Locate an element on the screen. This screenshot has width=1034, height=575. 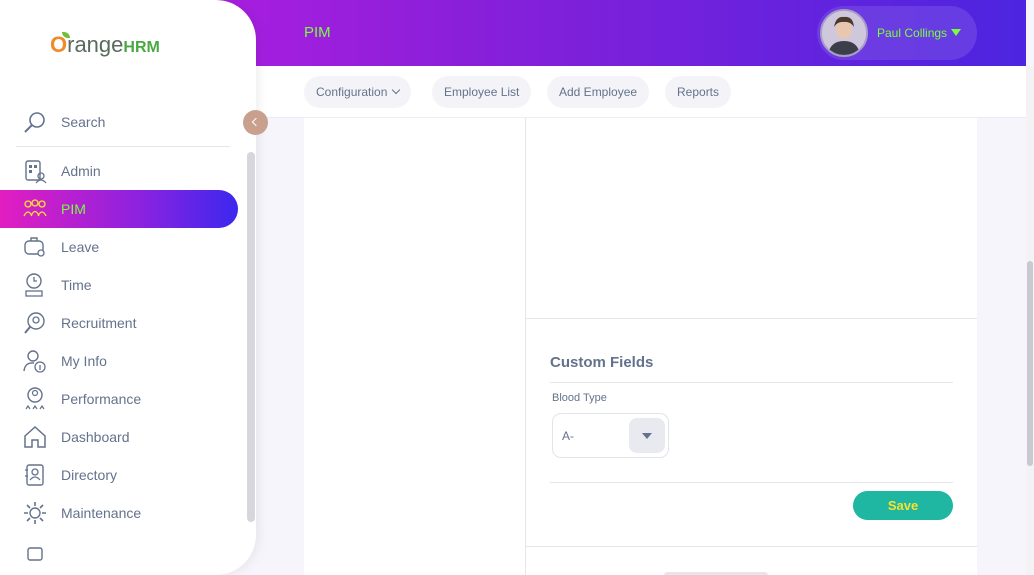
save-button: Save is located at coordinates (903, 505).